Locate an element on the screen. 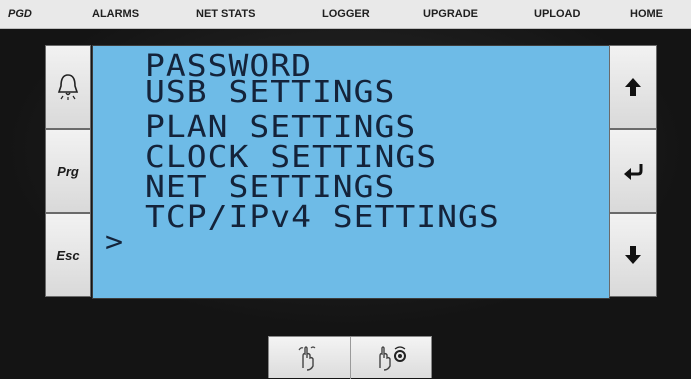  alarm-button is located at coordinates (68, 87).